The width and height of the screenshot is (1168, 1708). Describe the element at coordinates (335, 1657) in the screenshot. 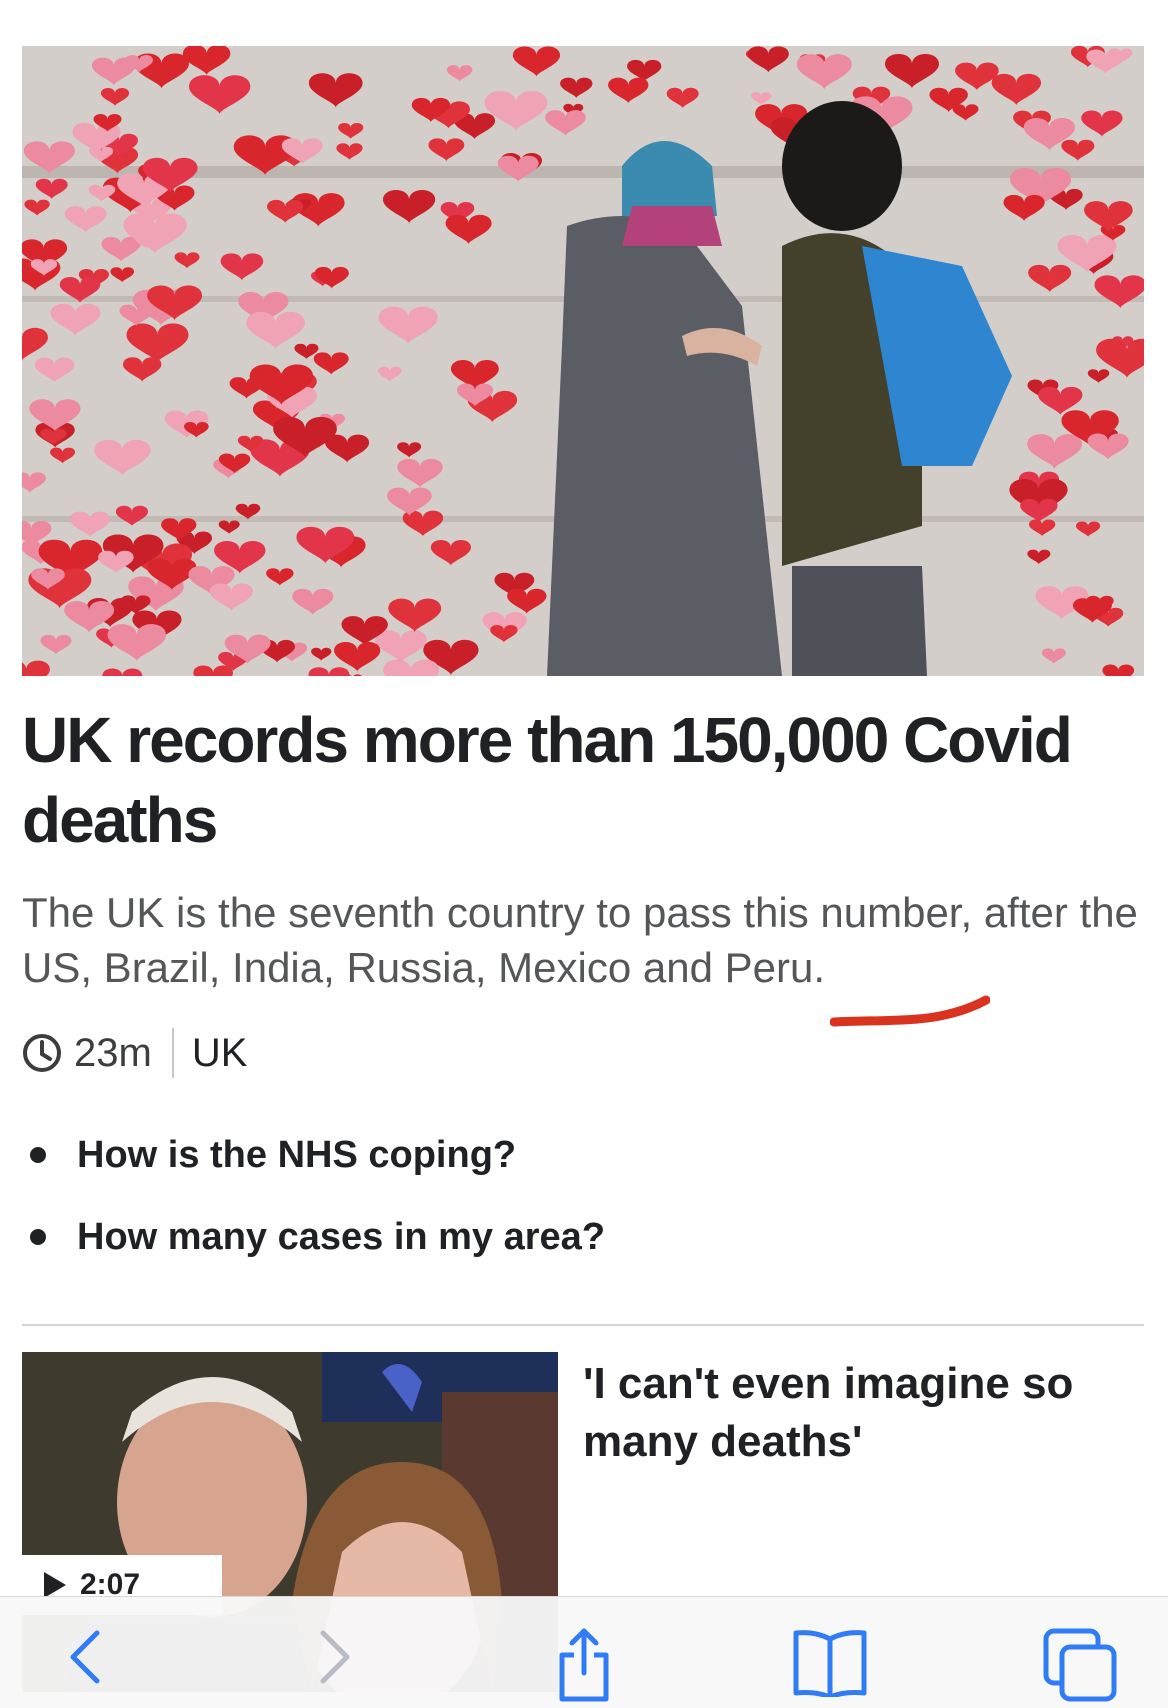

I see `forward-icon` at that location.